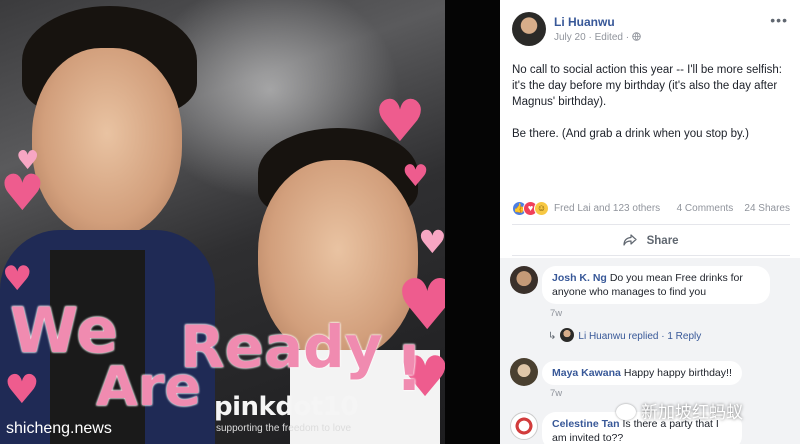  I want to click on overlay-we: We, so click(64, 330).